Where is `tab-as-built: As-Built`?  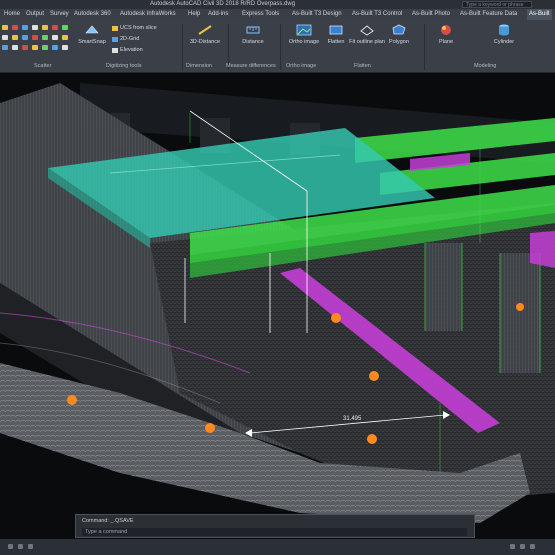 tab-as-built: As-Built is located at coordinates (539, 14).